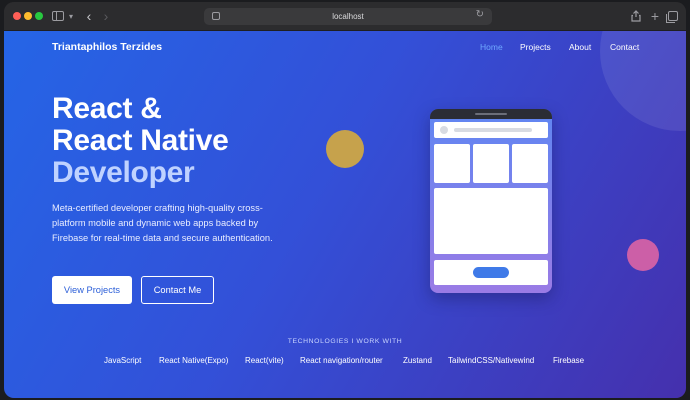 The width and height of the screenshot is (690, 400). I want to click on phone-speaker, so click(491, 114).